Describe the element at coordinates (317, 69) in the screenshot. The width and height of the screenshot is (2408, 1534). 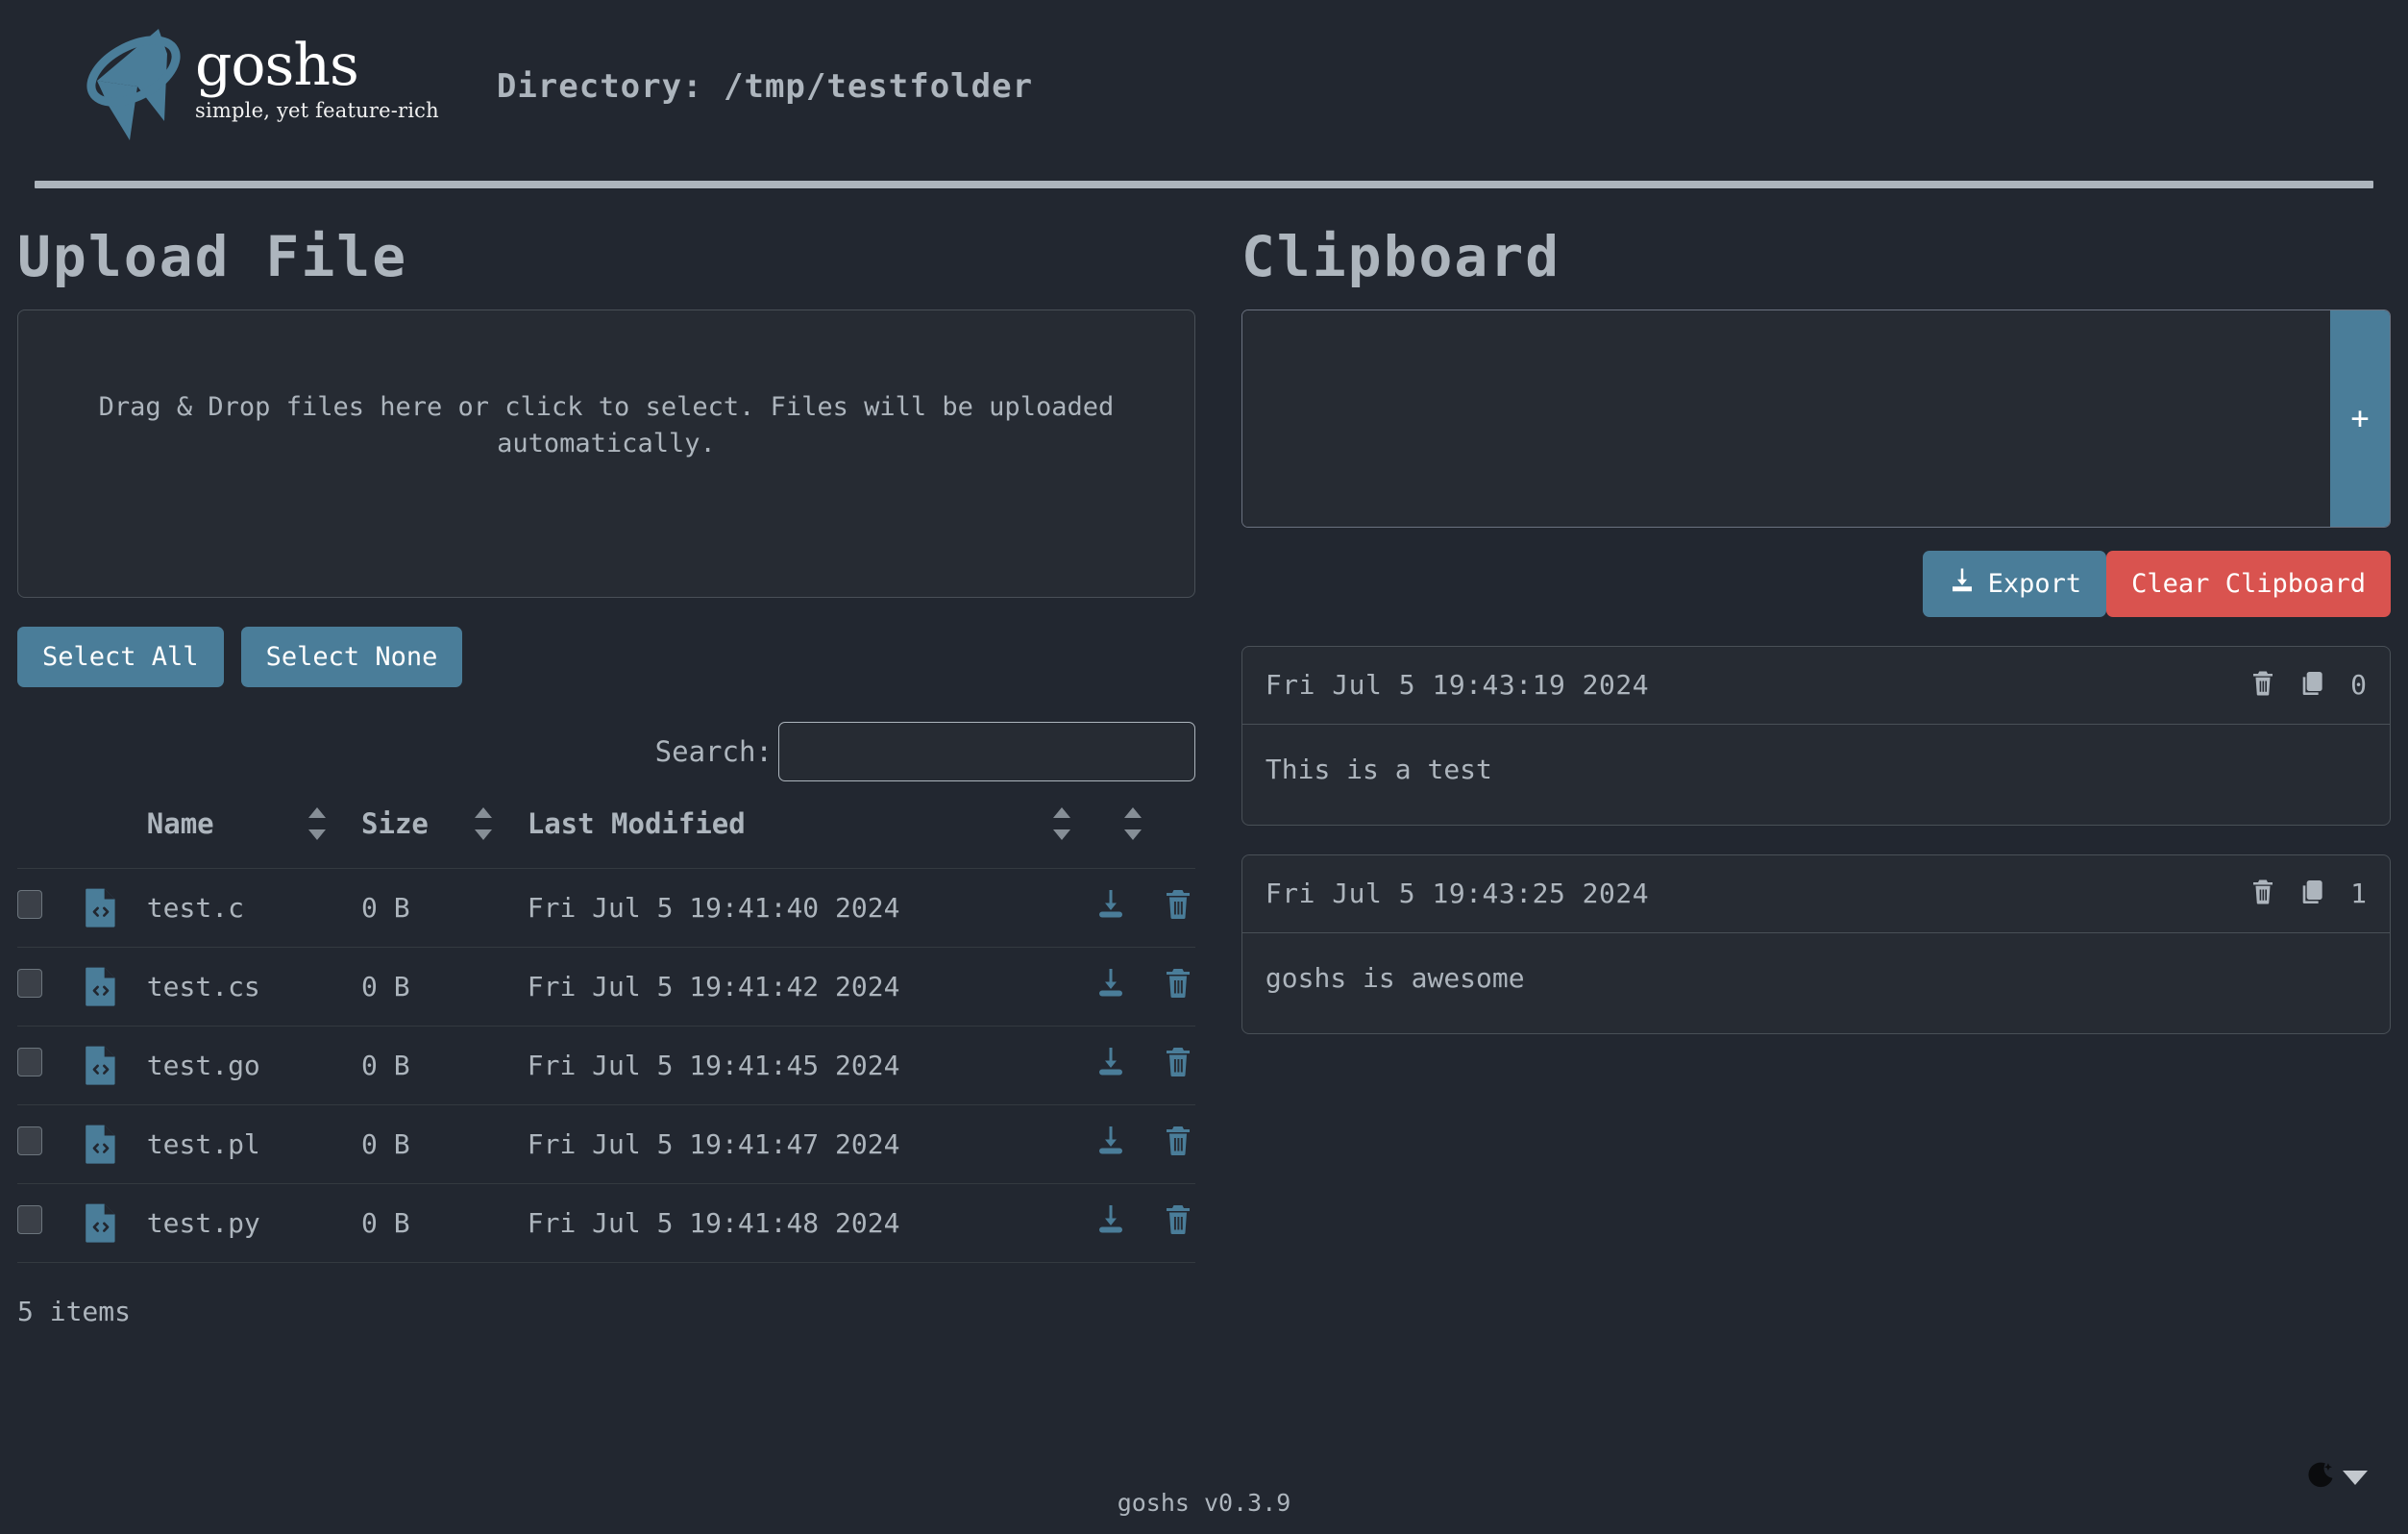
I see `brand-text: goshs simple, yet feature-rich` at that location.